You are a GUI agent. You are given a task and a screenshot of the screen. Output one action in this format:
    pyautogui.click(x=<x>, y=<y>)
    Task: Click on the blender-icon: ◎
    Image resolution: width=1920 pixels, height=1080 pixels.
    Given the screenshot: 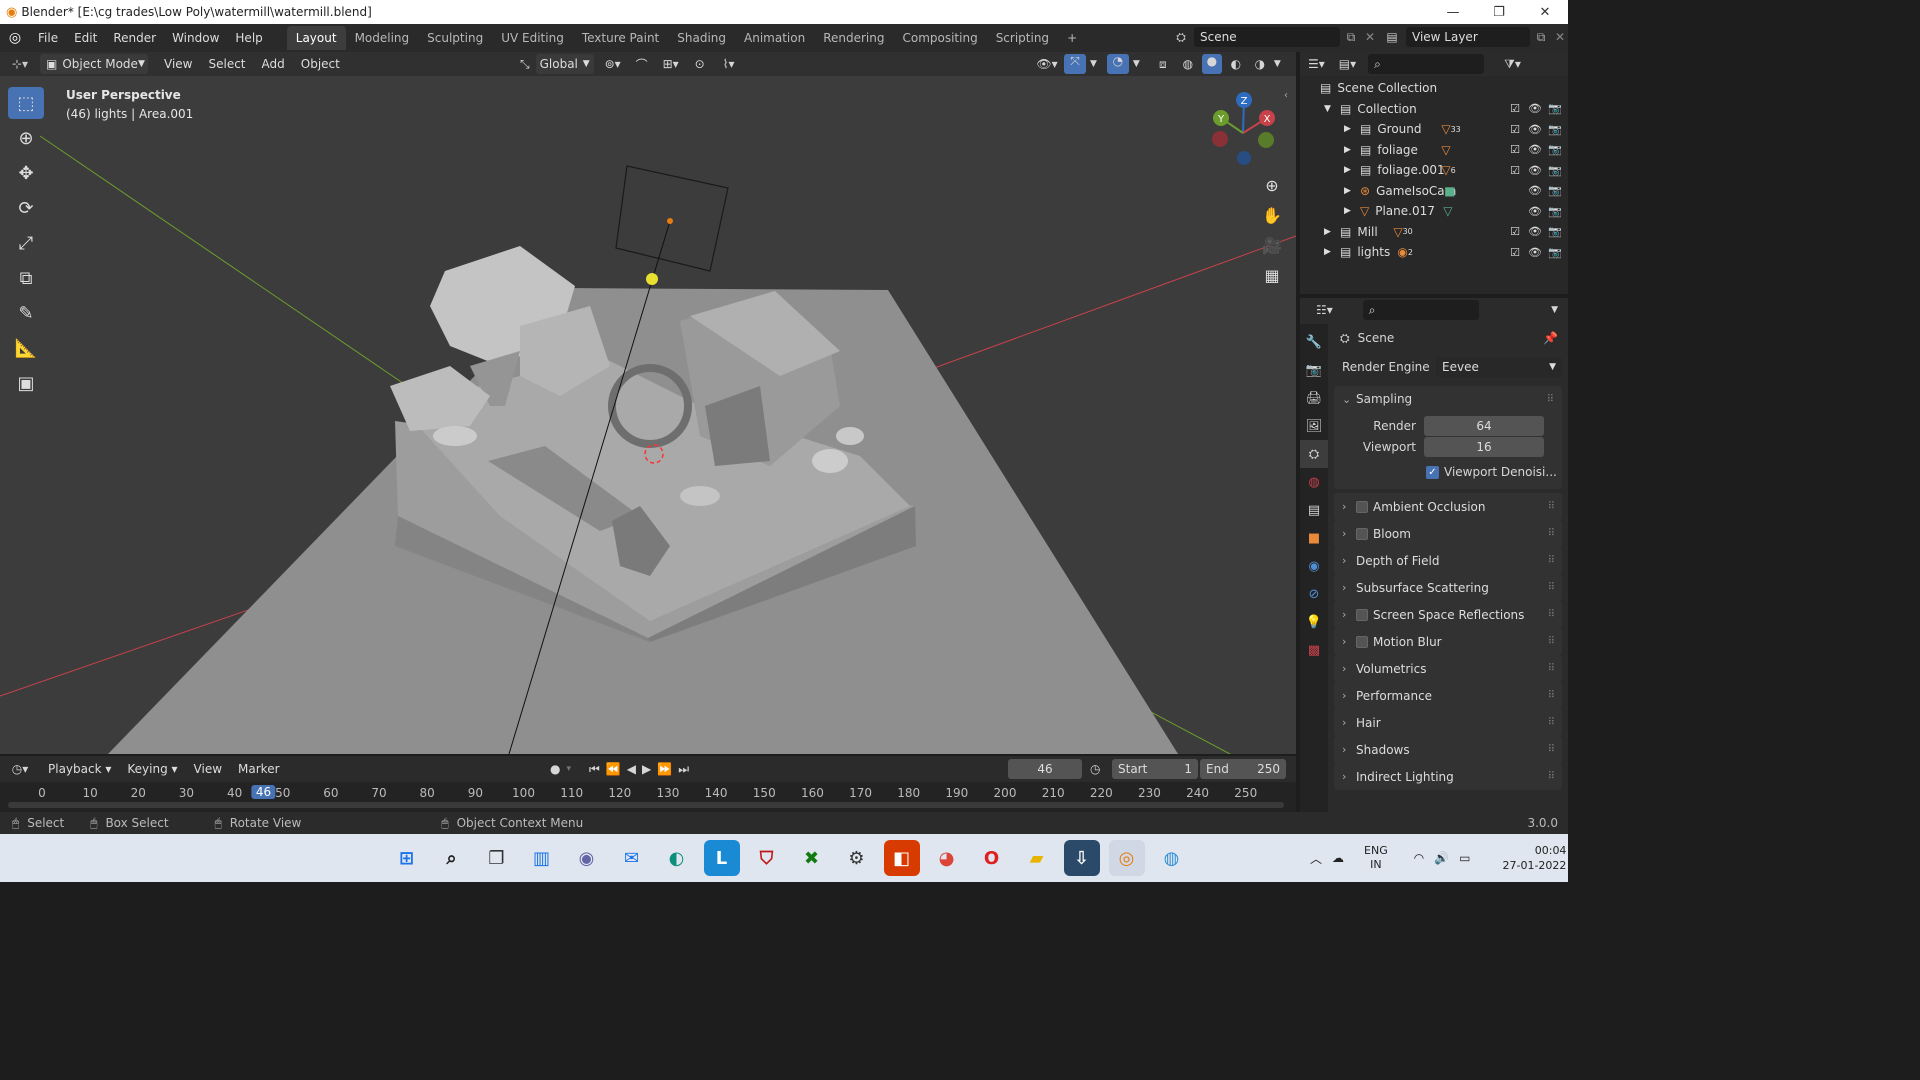 What is the action you would take?
    pyautogui.click(x=1126, y=858)
    